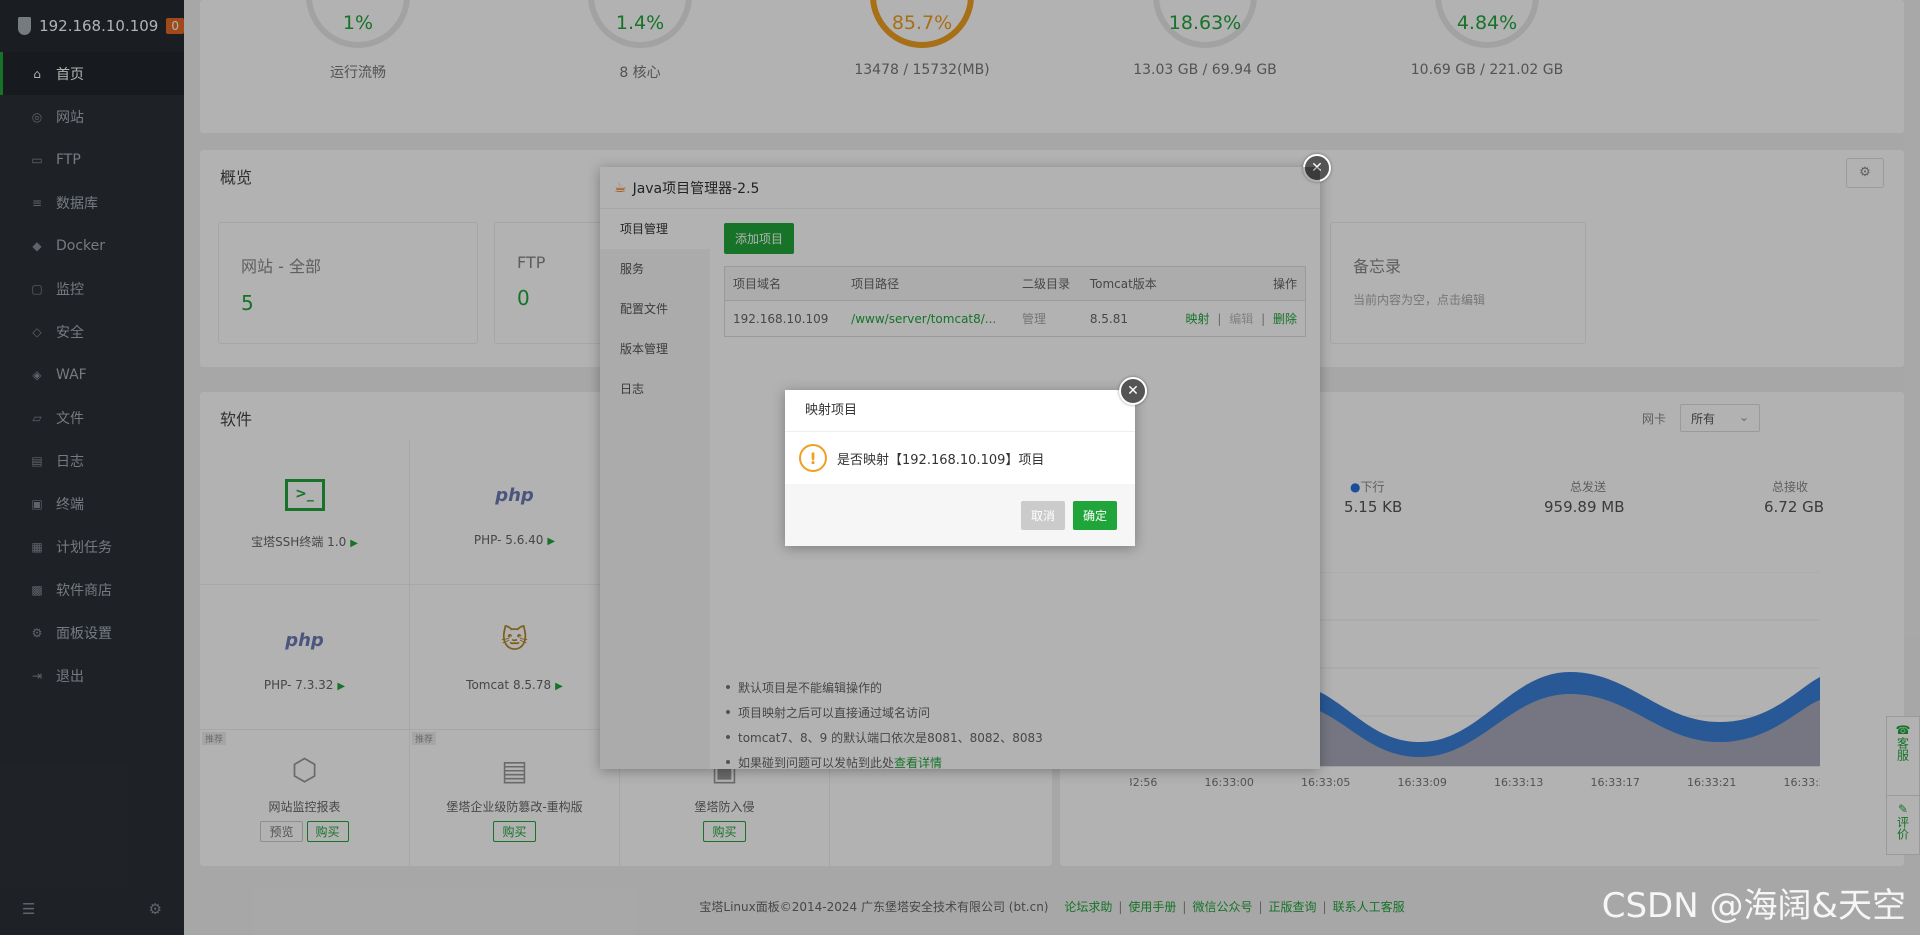 The width and height of the screenshot is (1920, 935). I want to click on confirm-dialog: 映射项目 ! 是否映射【192.168.10.109】项目 取消 确定, so click(960, 468).